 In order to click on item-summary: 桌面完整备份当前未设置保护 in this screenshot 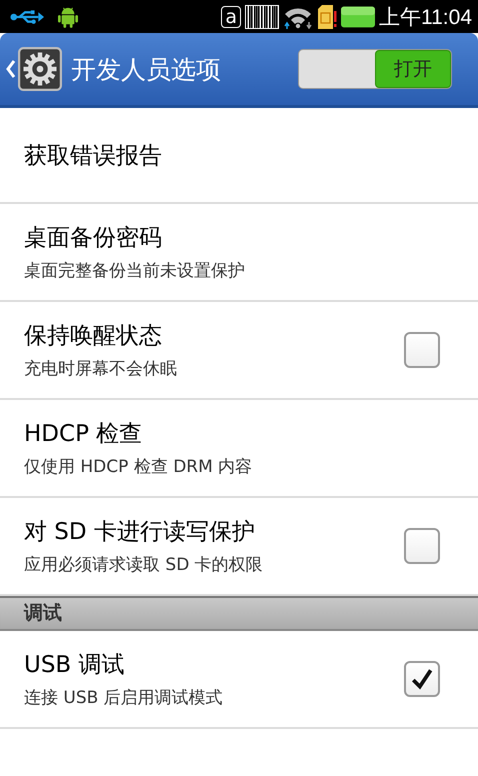, I will do `click(135, 271)`.